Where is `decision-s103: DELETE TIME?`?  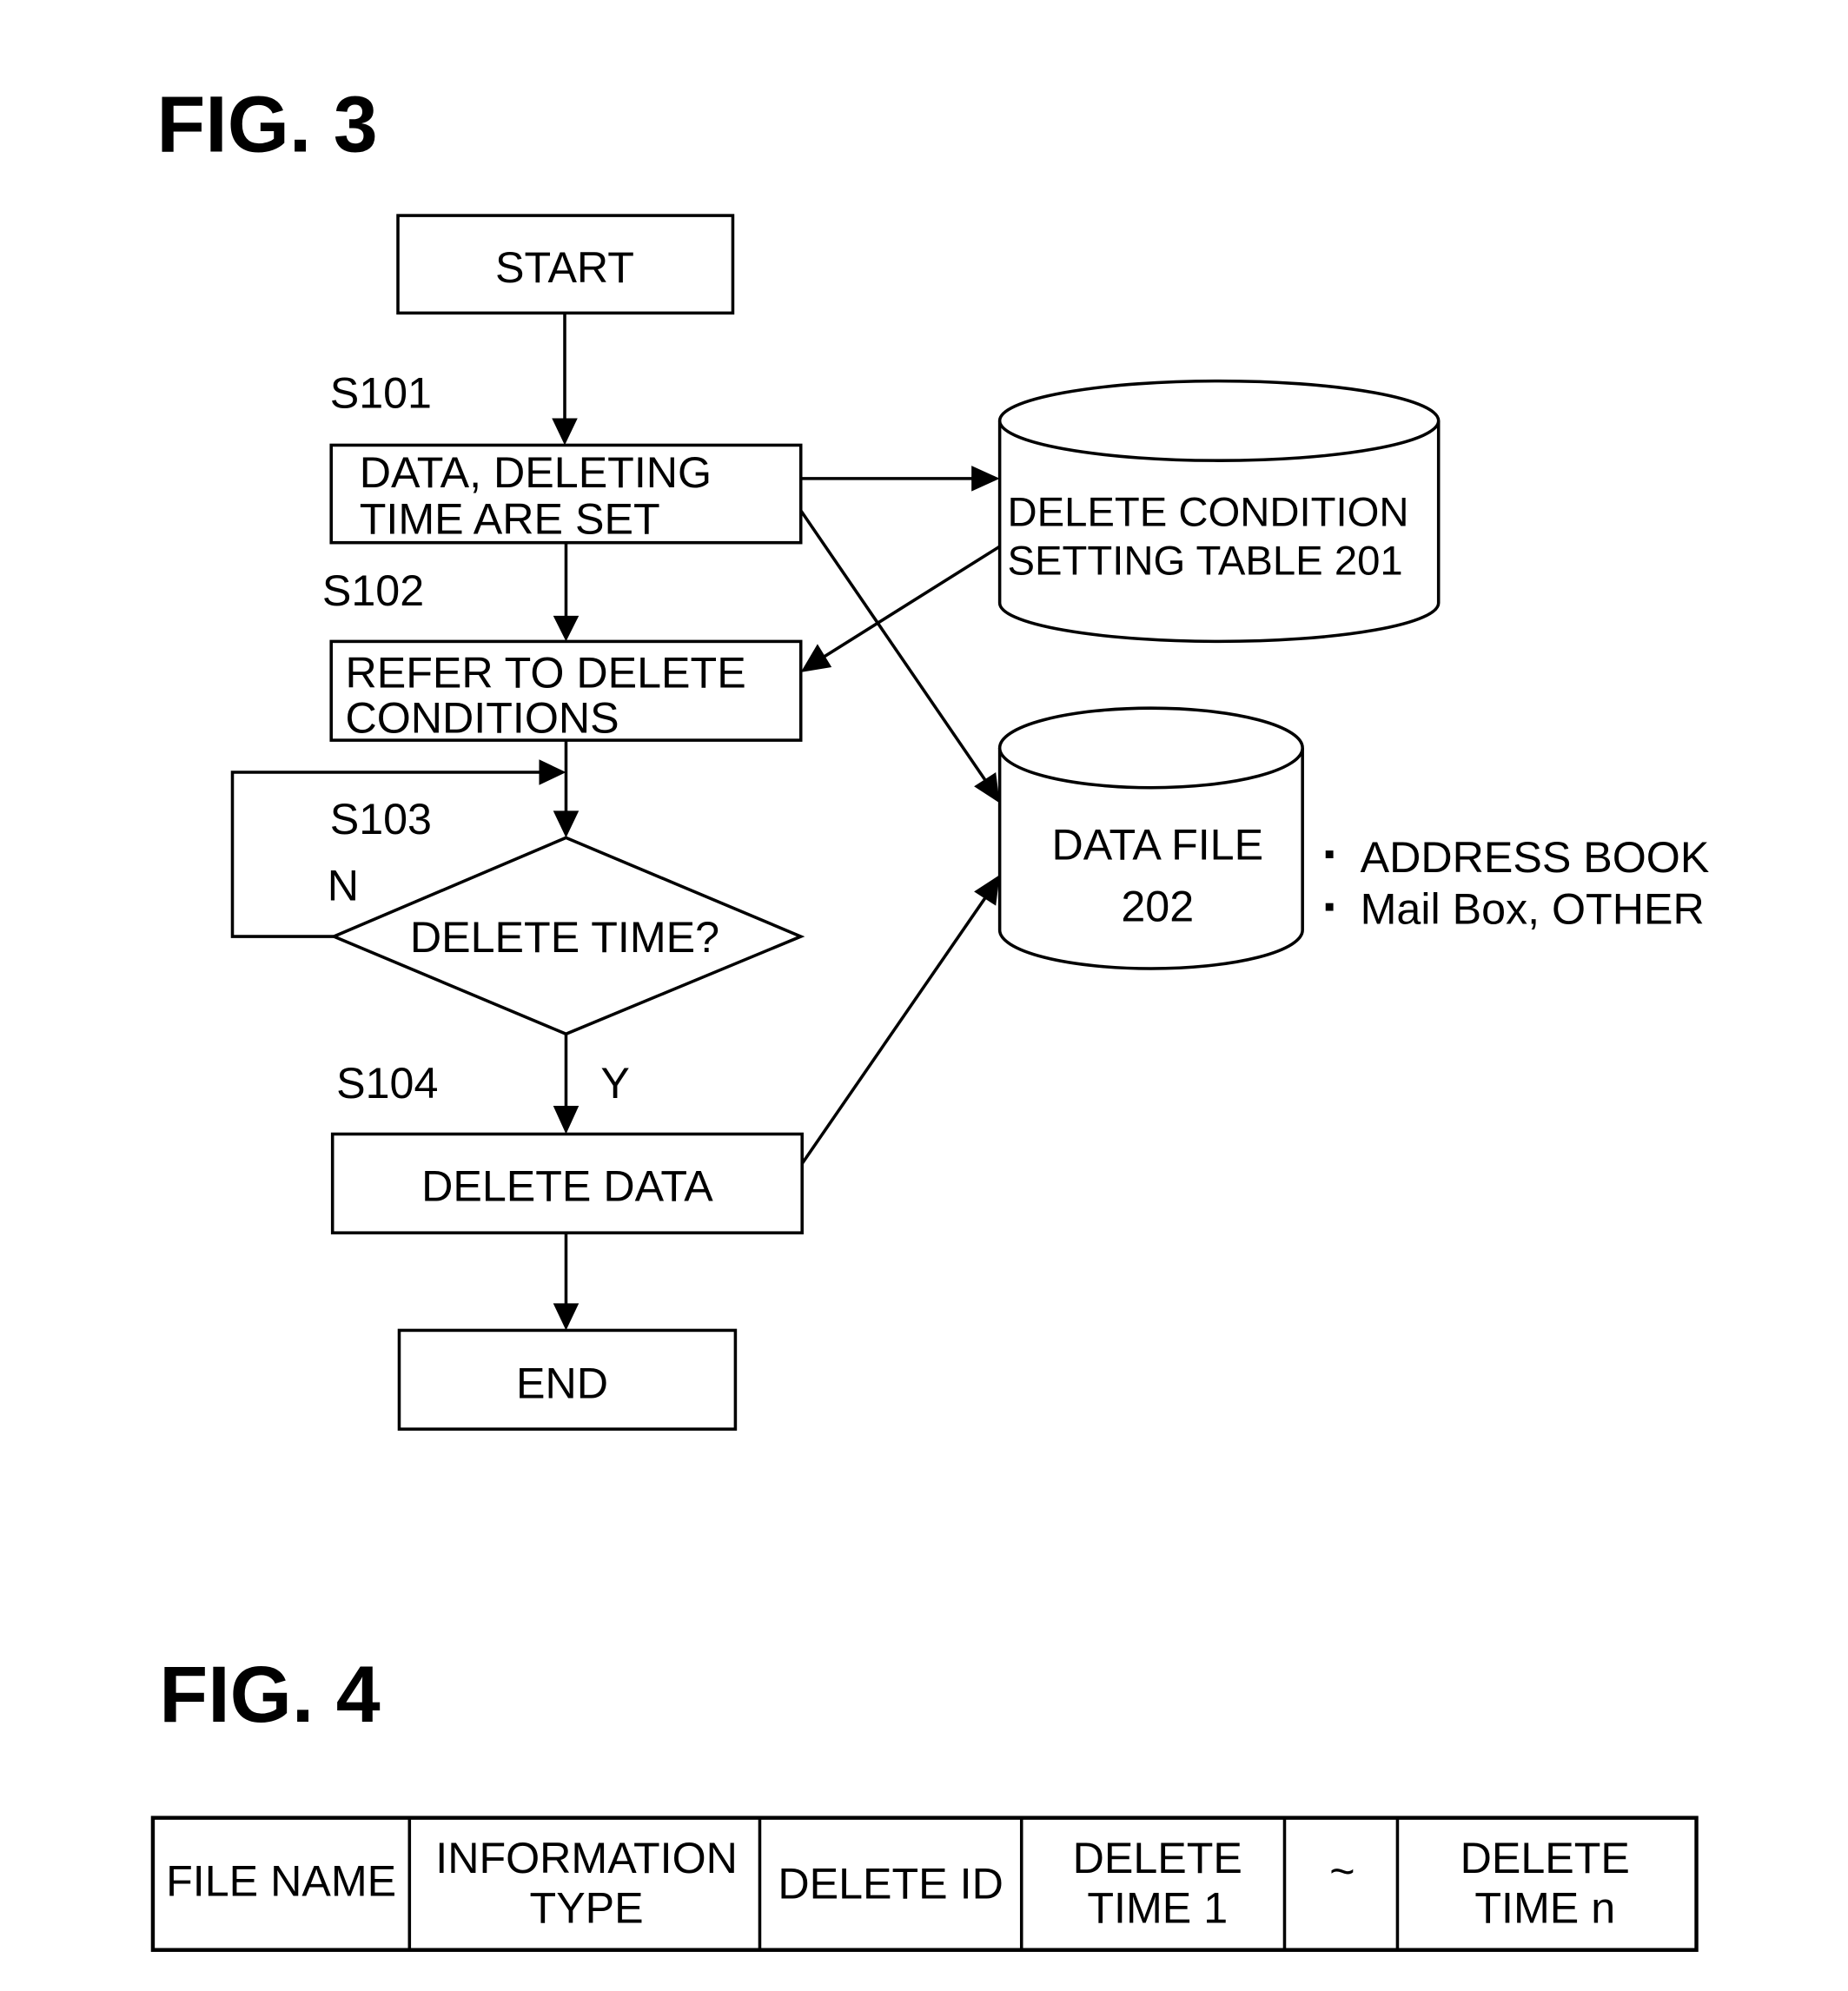
decision-s103: DELETE TIME? is located at coordinates (567, 936).